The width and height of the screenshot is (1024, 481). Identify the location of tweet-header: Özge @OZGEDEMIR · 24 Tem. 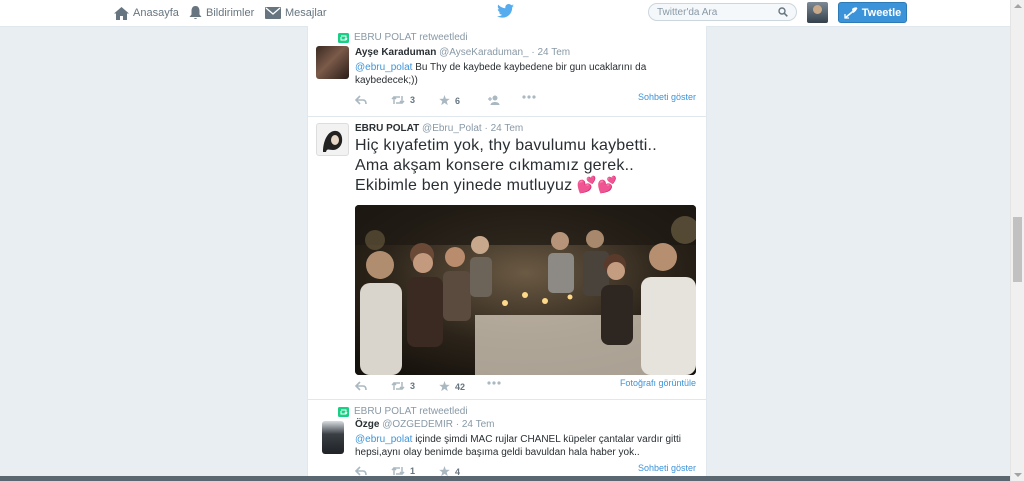
(425, 424).